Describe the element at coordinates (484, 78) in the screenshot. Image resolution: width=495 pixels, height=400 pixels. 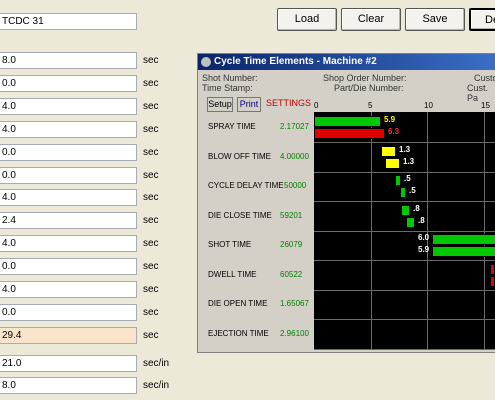
I see `customer-label: Custon` at that location.